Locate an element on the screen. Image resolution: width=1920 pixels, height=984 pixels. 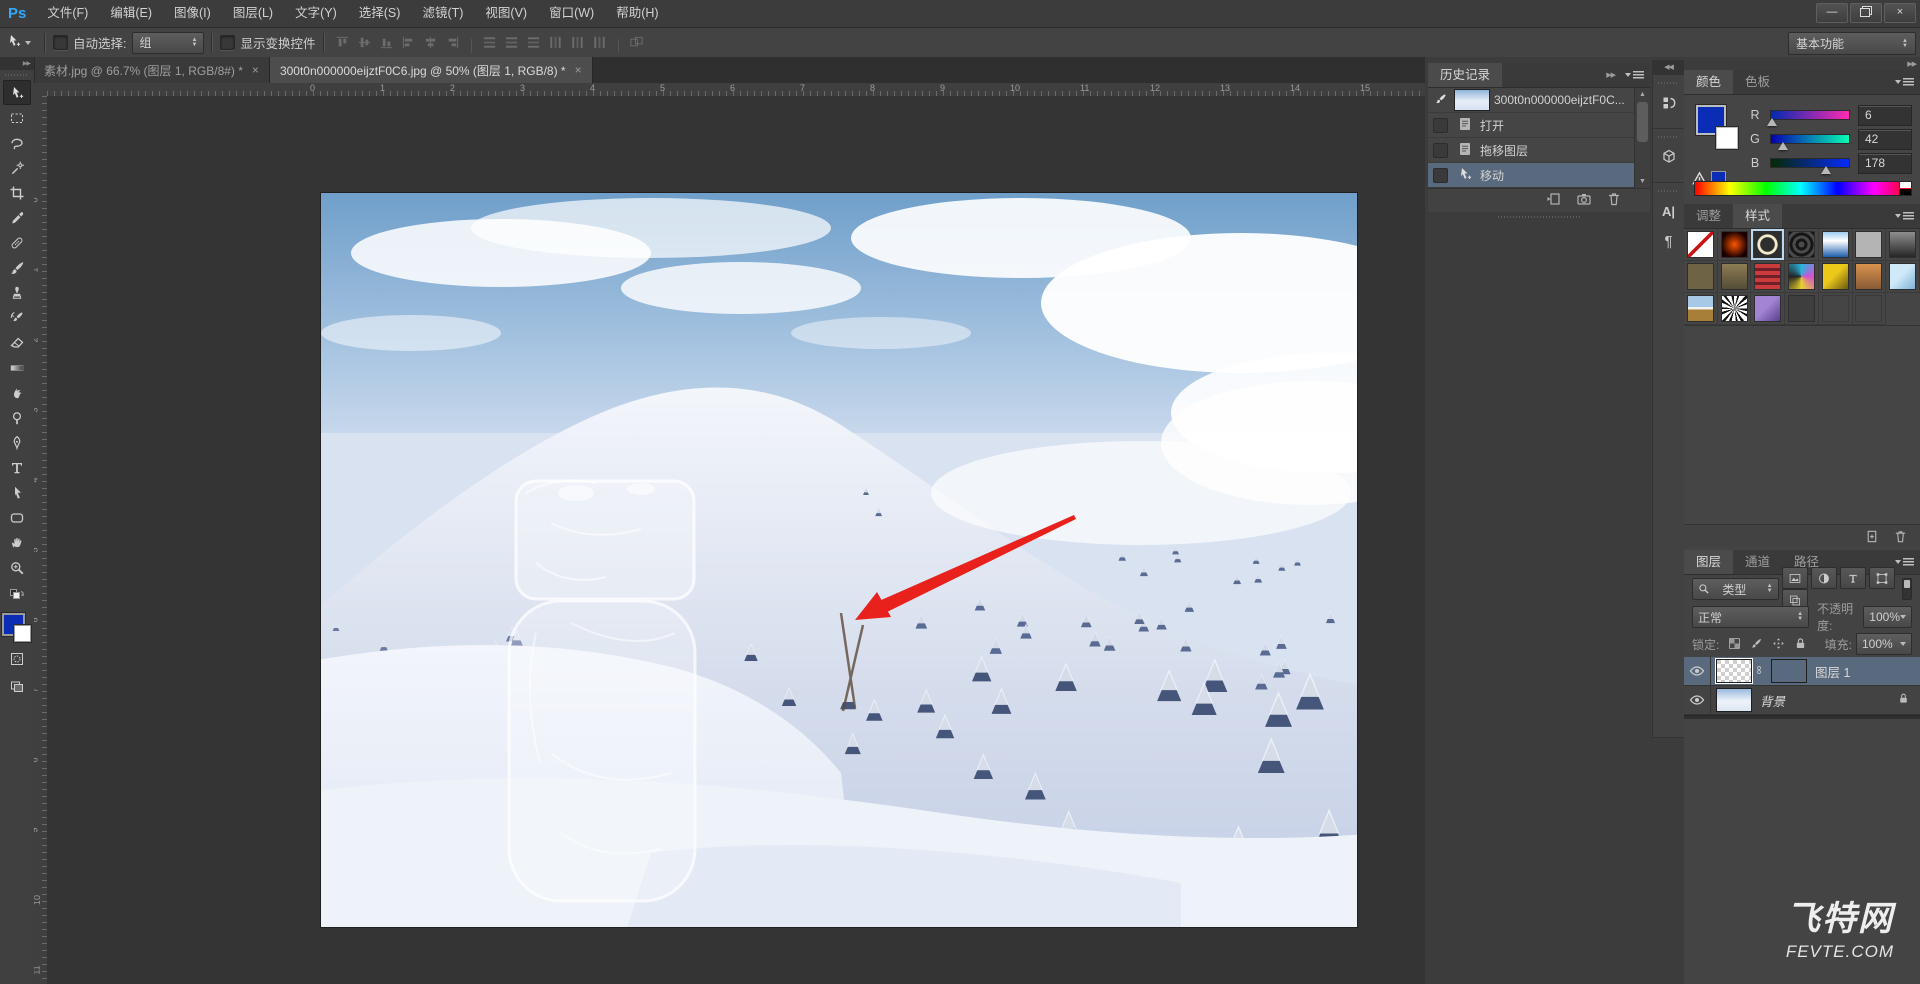
eyedropper-tool is located at coordinates (17, 217).